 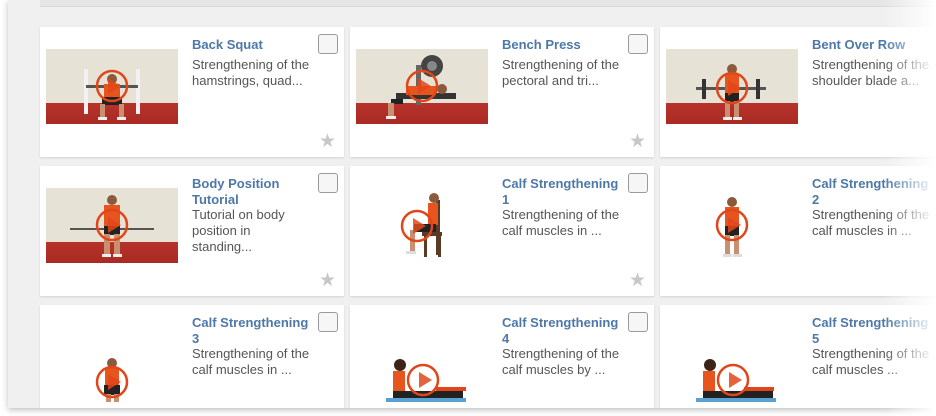 What do you see at coordinates (254, 331) in the screenshot?
I see `exercise-title: Calf Strengthening 3` at bounding box center [254, 331].